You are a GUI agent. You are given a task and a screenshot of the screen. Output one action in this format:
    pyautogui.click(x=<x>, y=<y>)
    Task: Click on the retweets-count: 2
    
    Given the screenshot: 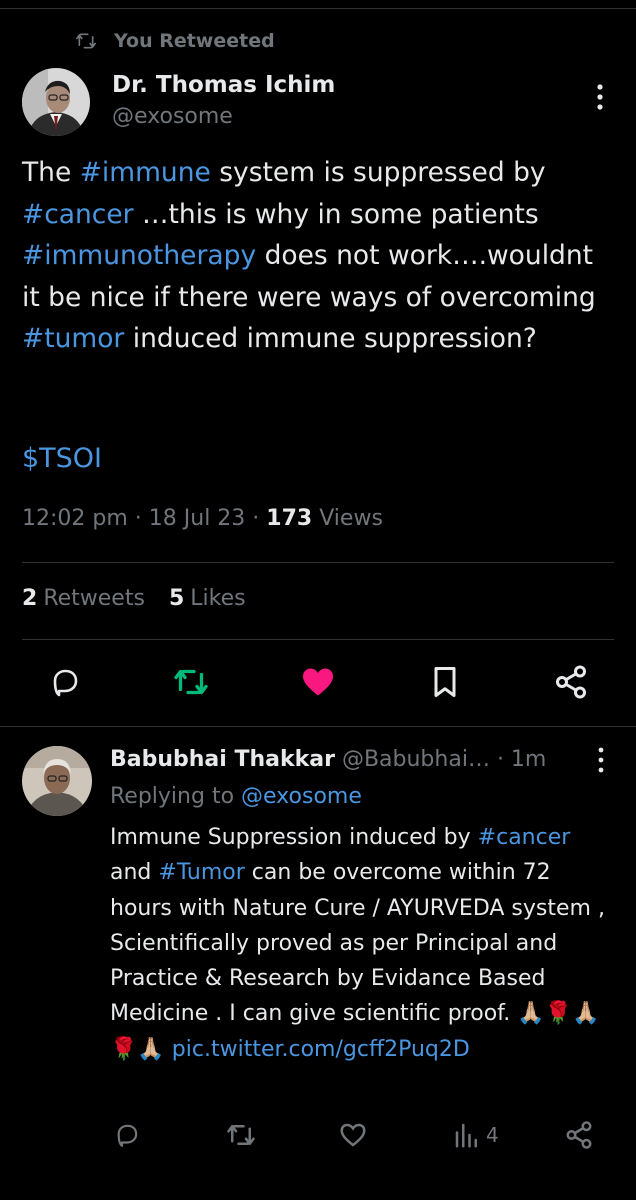 What is the action you would take?
    pyautogui.click(x=30, y=598)
    